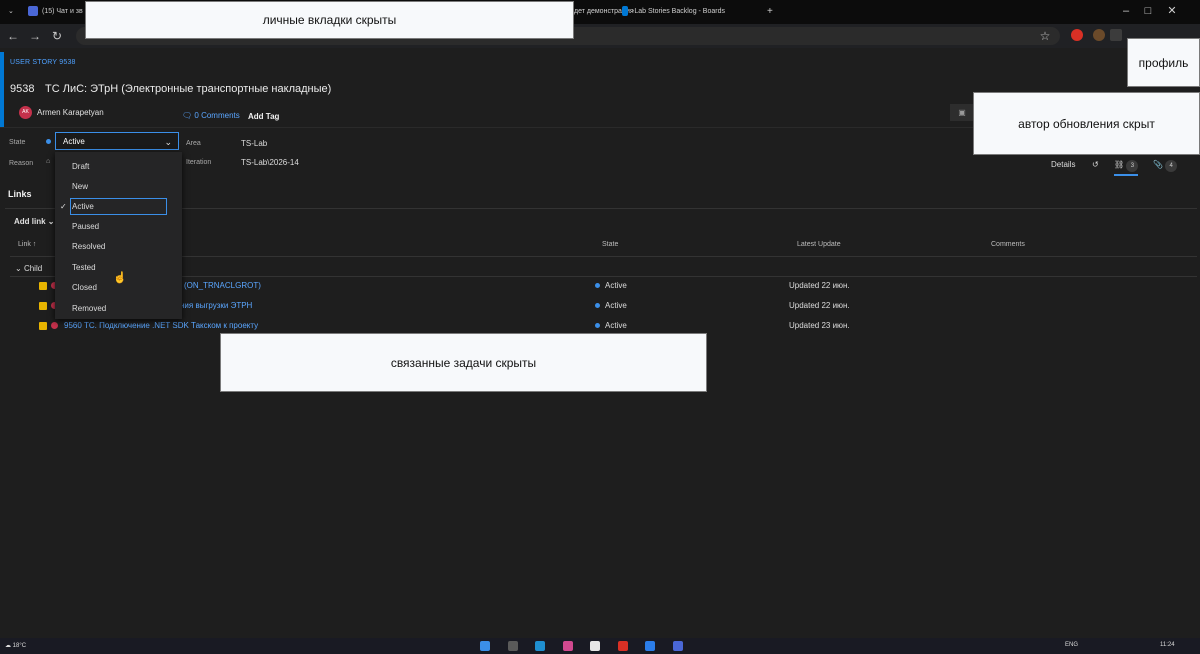 This screenshot has height=654, width=1200. Describe the element at coordinates (25, 112) in the screenshot. I see `avatar: AK` at that location.